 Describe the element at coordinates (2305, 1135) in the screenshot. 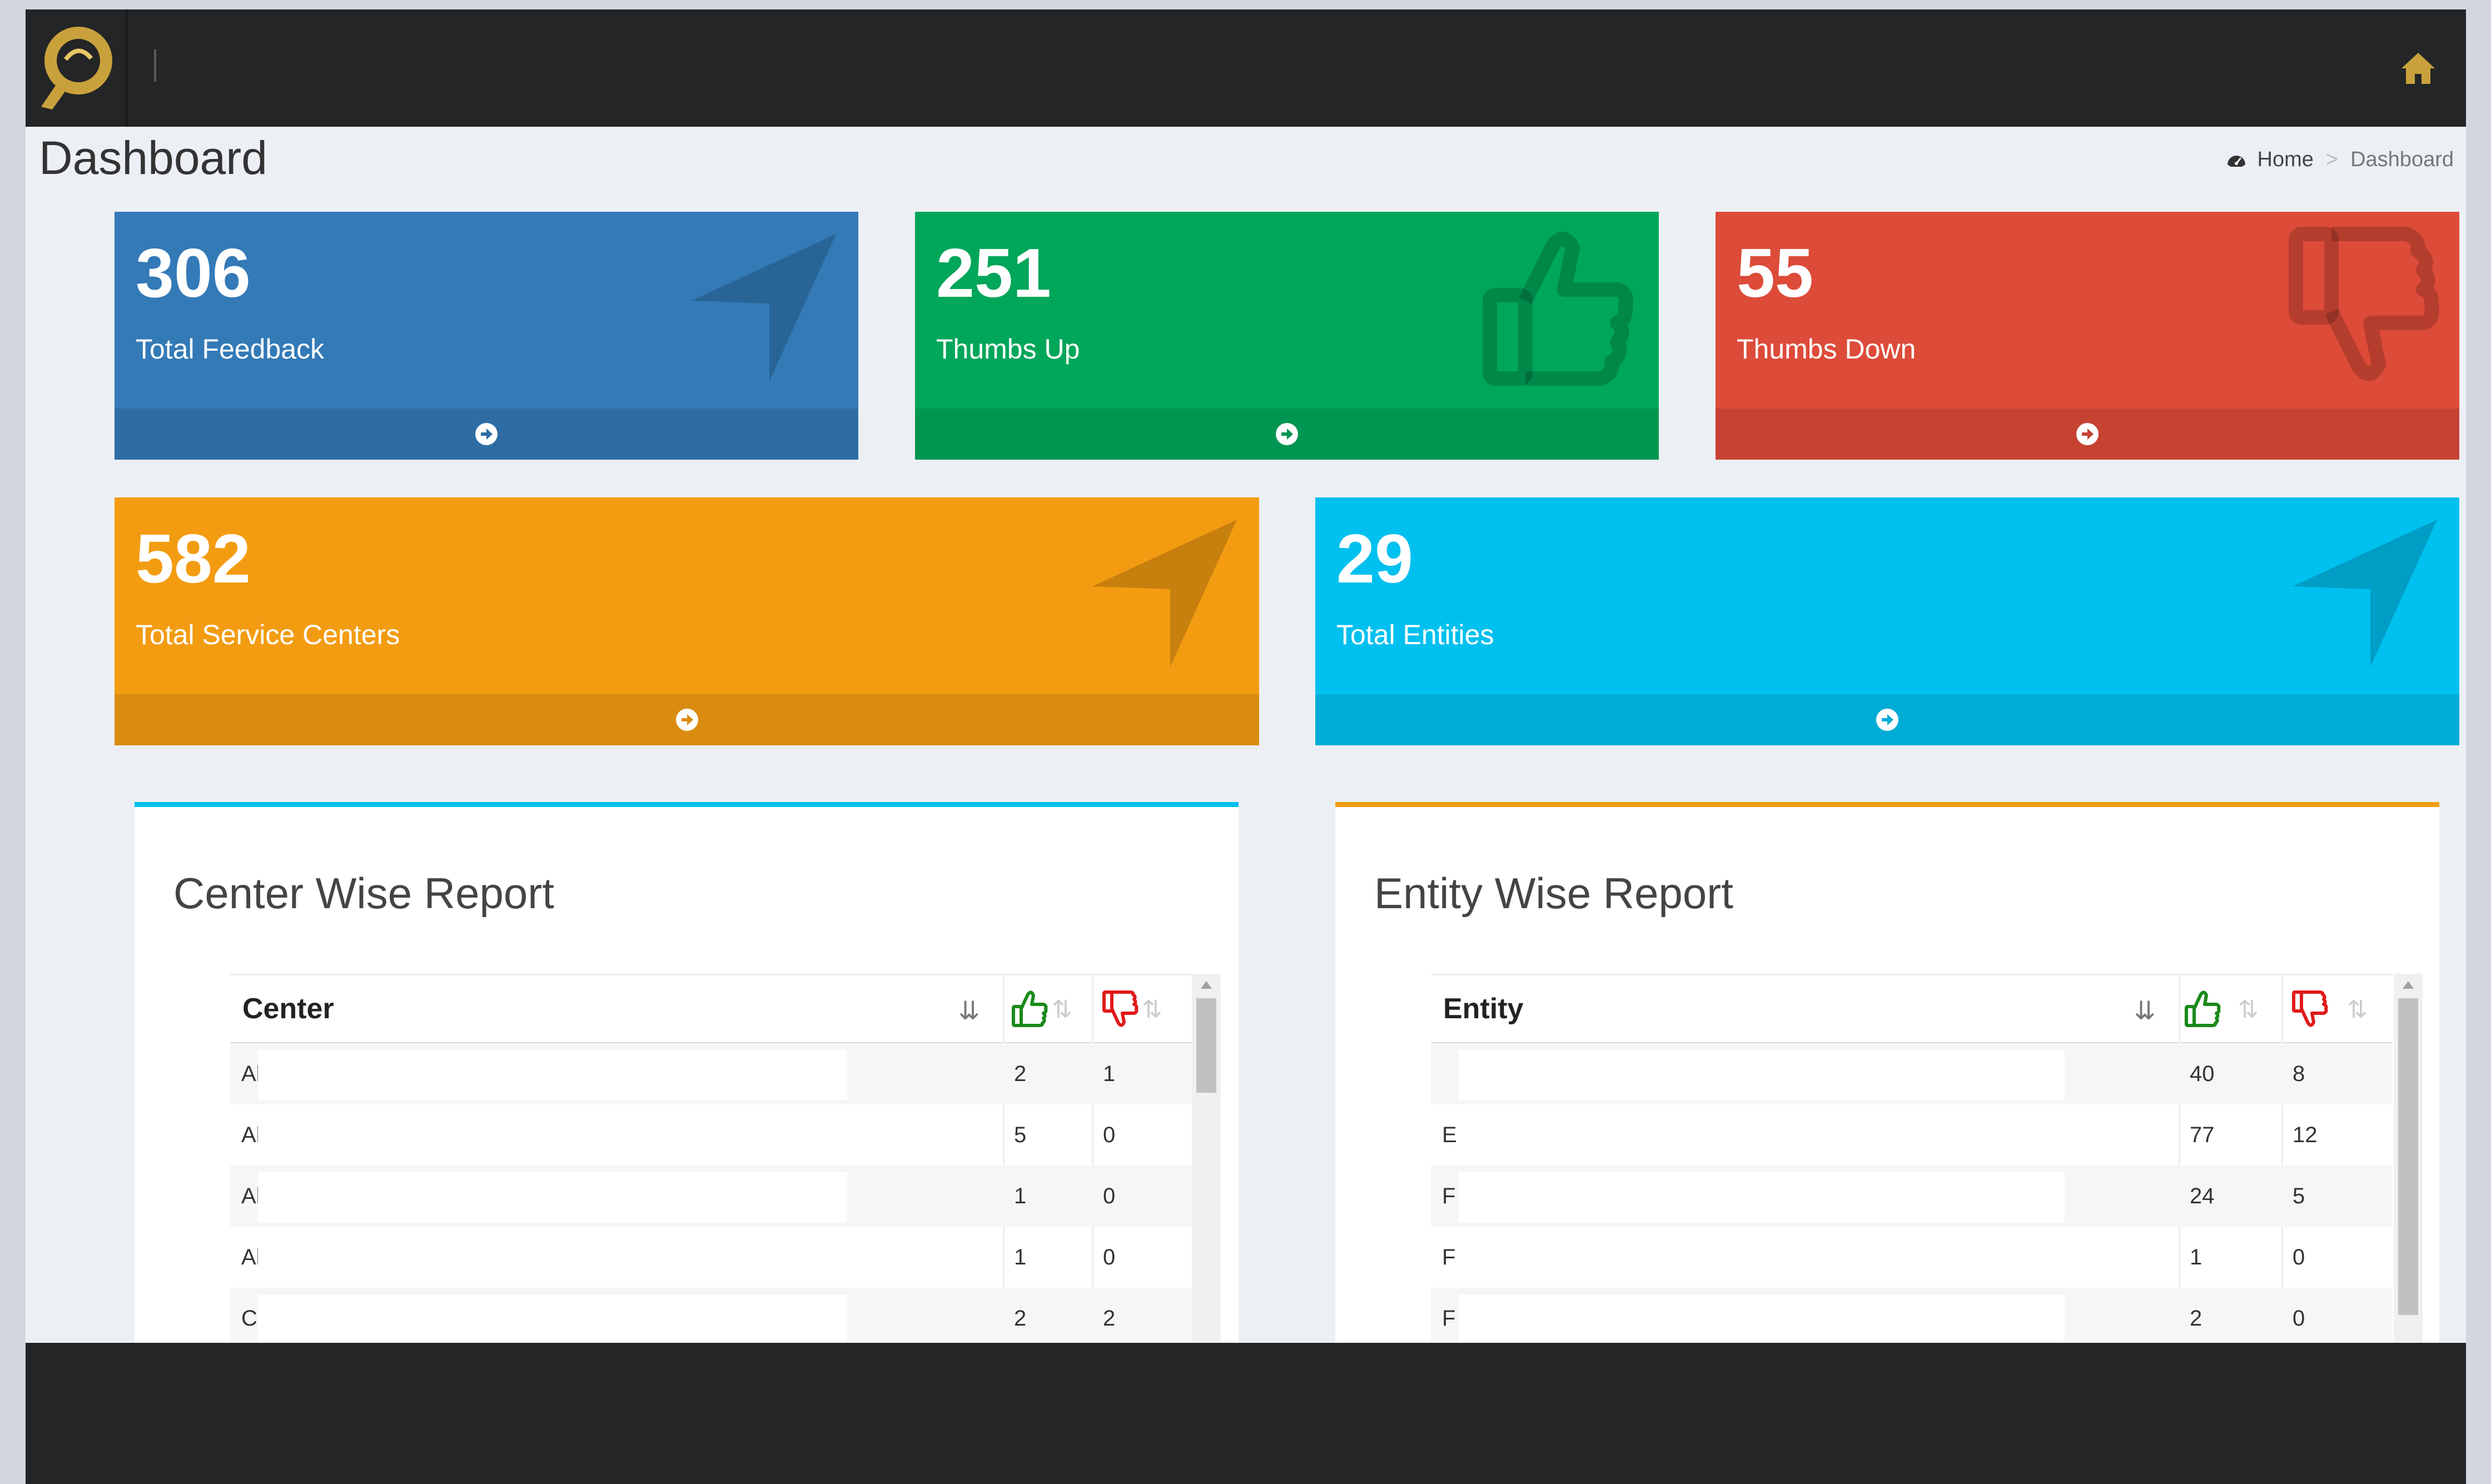

I see `thumbs-down-count: 12` at that location.